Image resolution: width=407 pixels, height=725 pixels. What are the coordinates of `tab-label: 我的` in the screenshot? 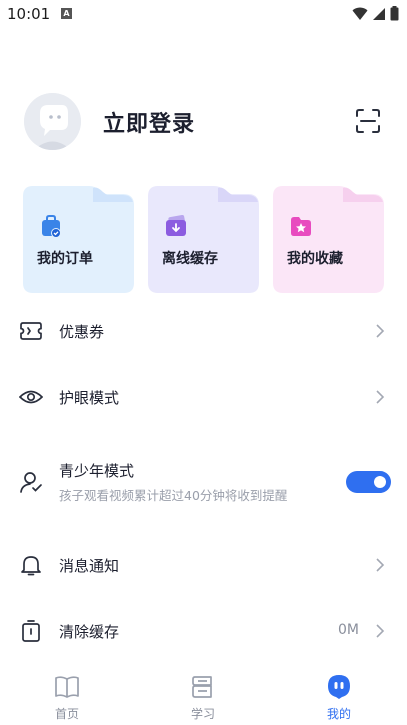 It's located at (338, 714).